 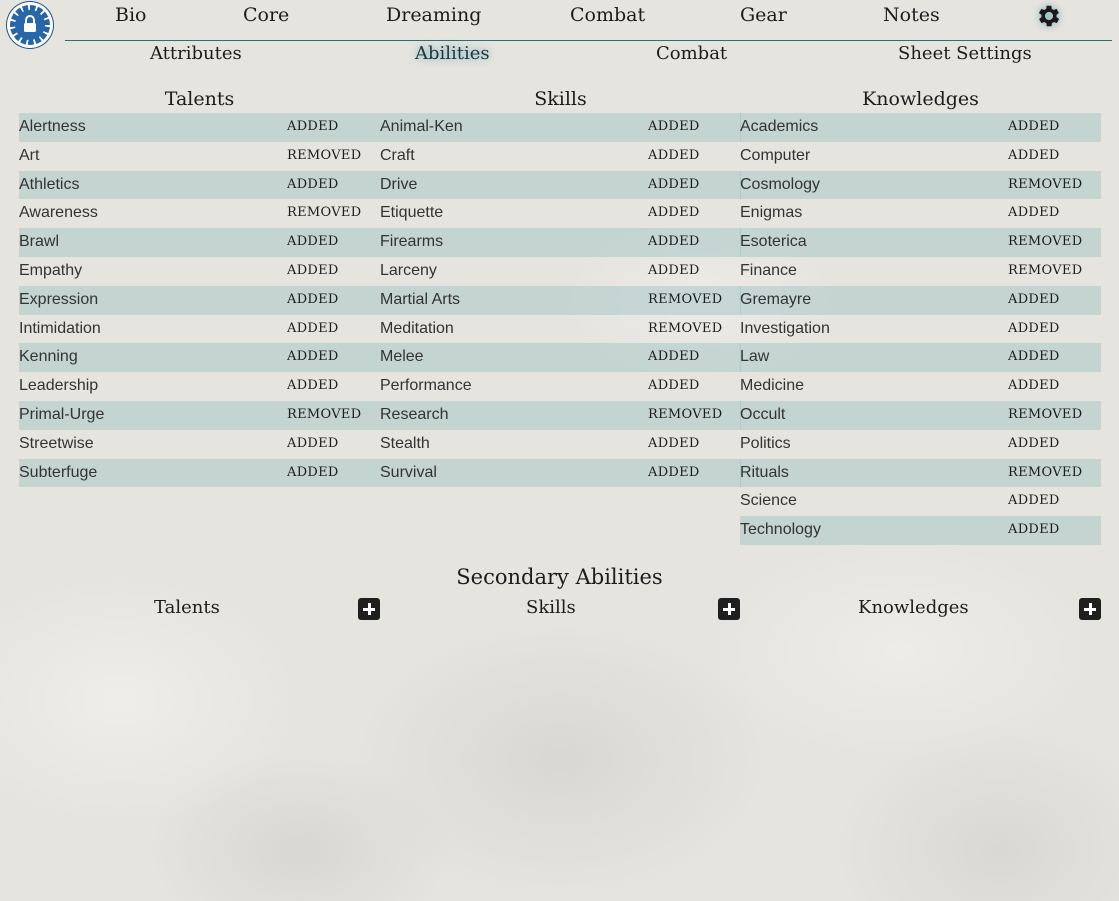 What do you see at coordinates (768, 270) in the screenshot?
I see `ability-name: Finance` at bounding box center [768, 270].